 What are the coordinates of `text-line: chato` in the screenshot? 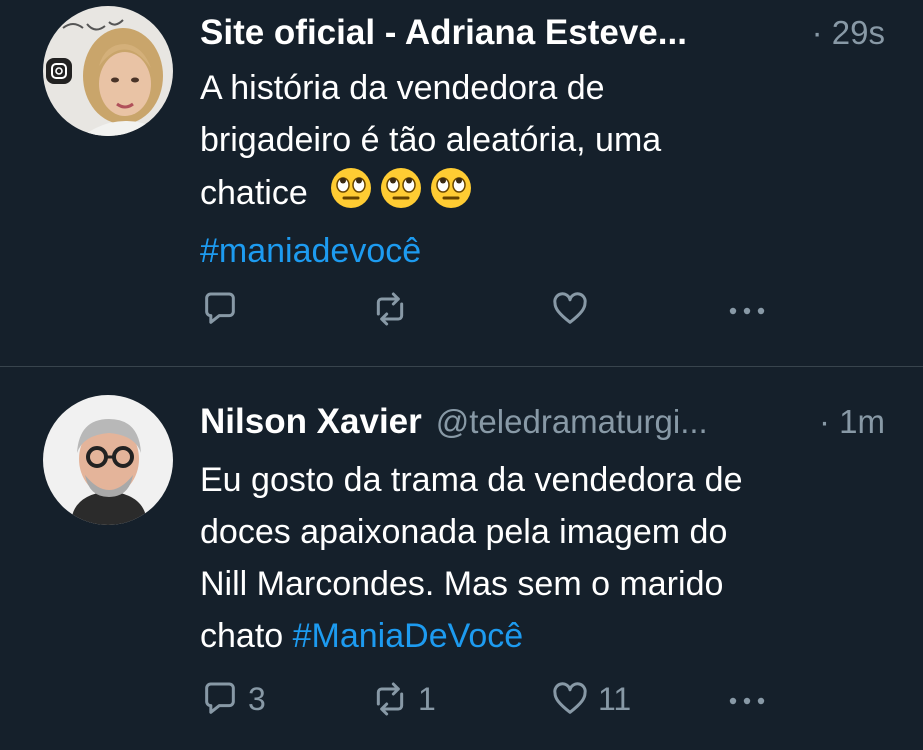 It's located at (246, 636).